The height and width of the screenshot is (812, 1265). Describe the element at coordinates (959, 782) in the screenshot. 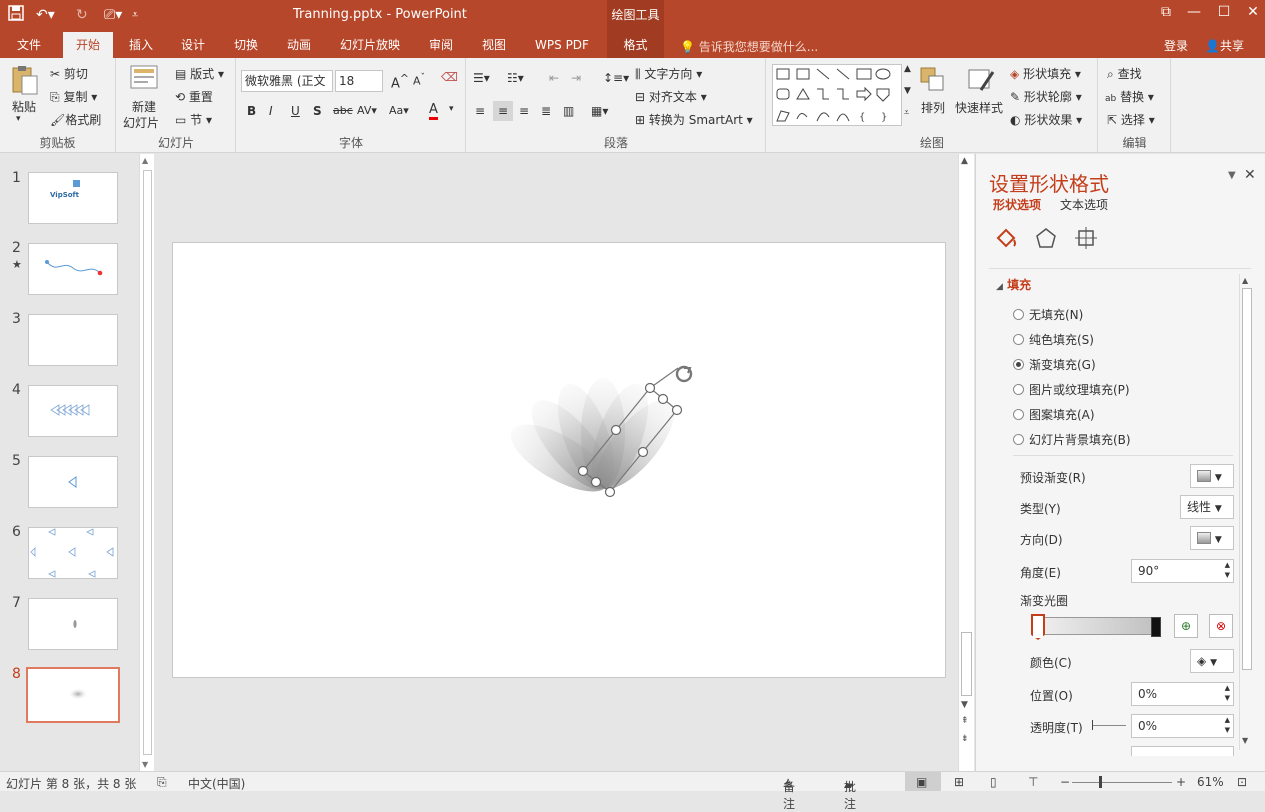

I see `slide-sorter-icon: ⊞` at that location.